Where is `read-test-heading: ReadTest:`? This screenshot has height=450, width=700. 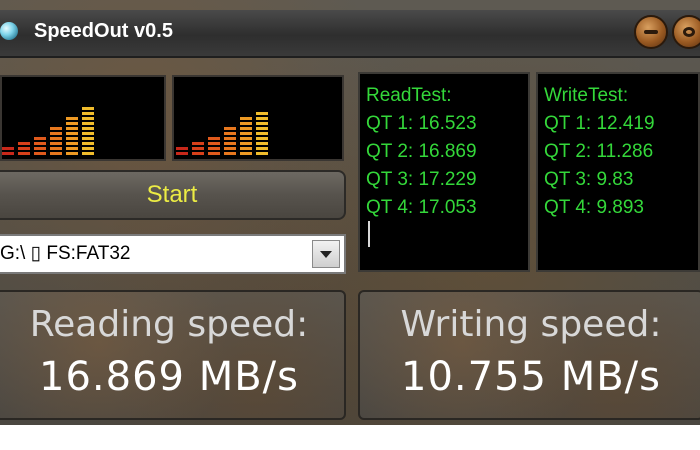 read-test-heading: ReadTest: is located at coordinates (409, 95).